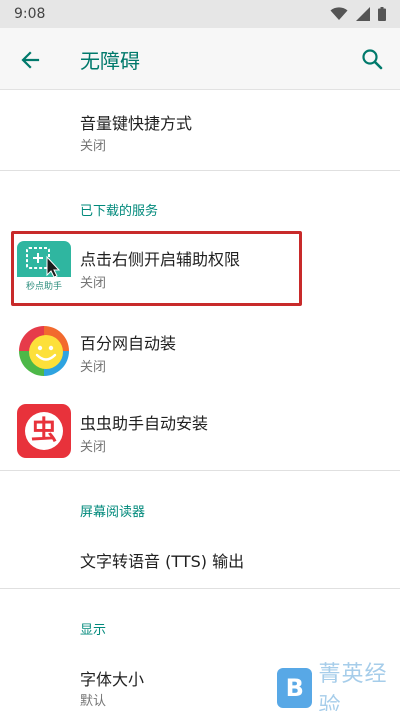 The image size is (400, 711). What do you see at coordinates (162, 561) in the screenshot?
I see `tts-output-title: 文字转语音 (TTS) 输出` at bounding box center [162, 561].